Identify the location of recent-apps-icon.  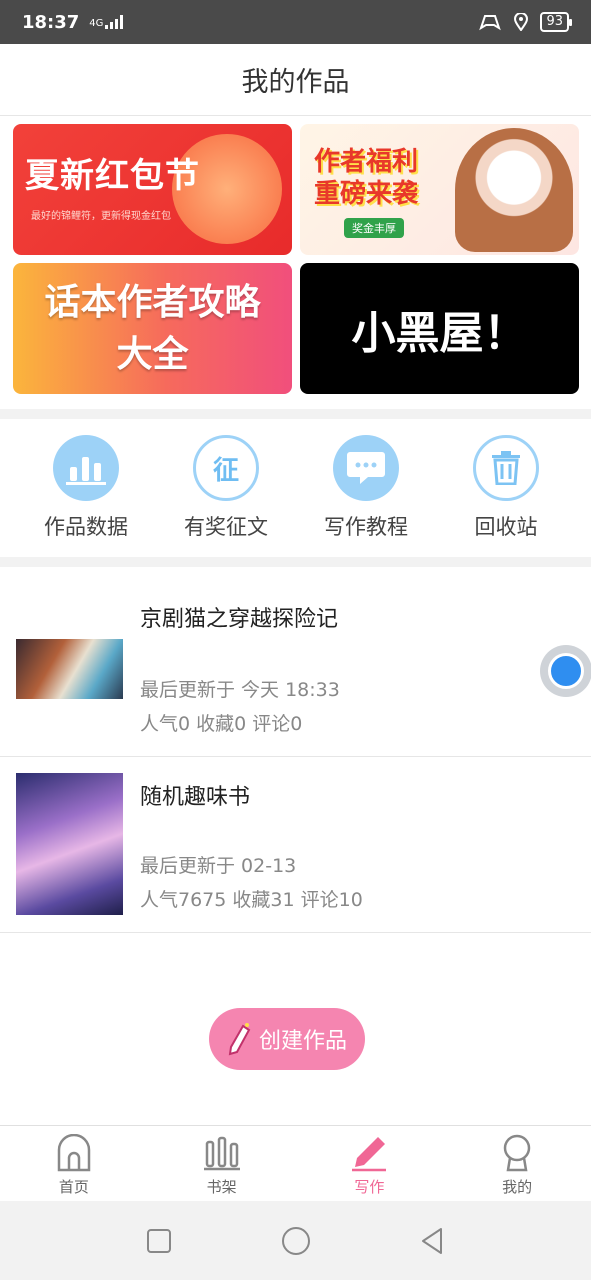
(159, 1241).